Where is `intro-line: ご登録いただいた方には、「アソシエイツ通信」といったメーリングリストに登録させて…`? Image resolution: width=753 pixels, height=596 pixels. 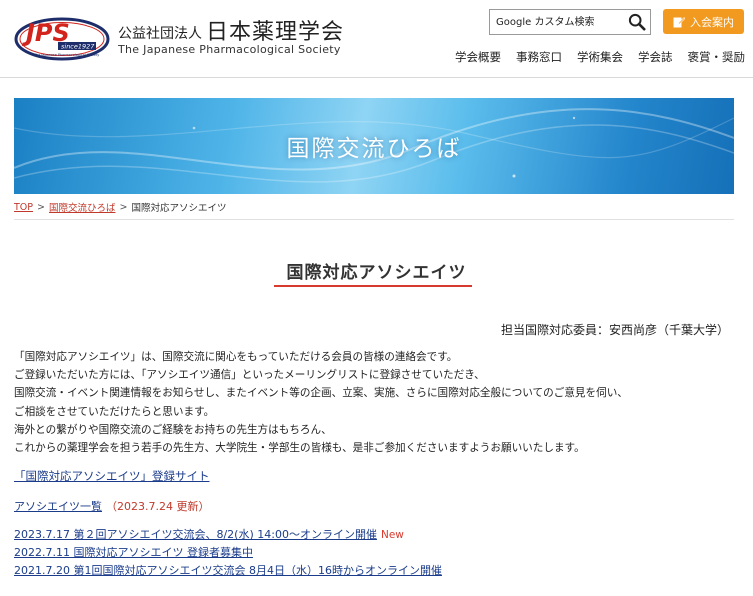
intro-line: ご登録いただいた方には、「アソシエイツ通信」といったメーリングリストに登録させて… is located at coordinates (249, 375).